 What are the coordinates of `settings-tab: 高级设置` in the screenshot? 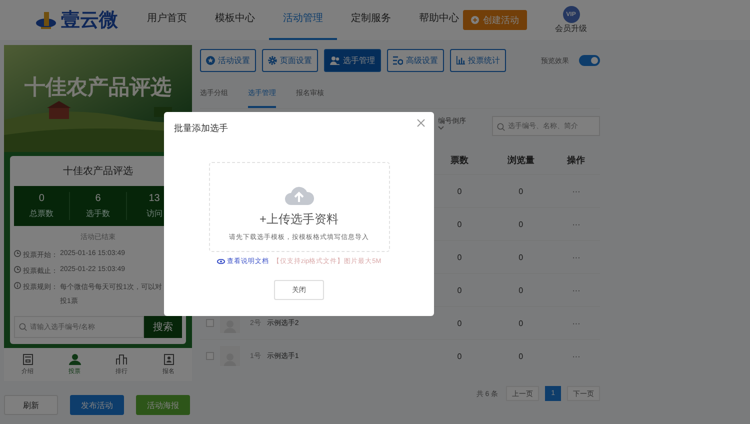 It's located at (415, 60).